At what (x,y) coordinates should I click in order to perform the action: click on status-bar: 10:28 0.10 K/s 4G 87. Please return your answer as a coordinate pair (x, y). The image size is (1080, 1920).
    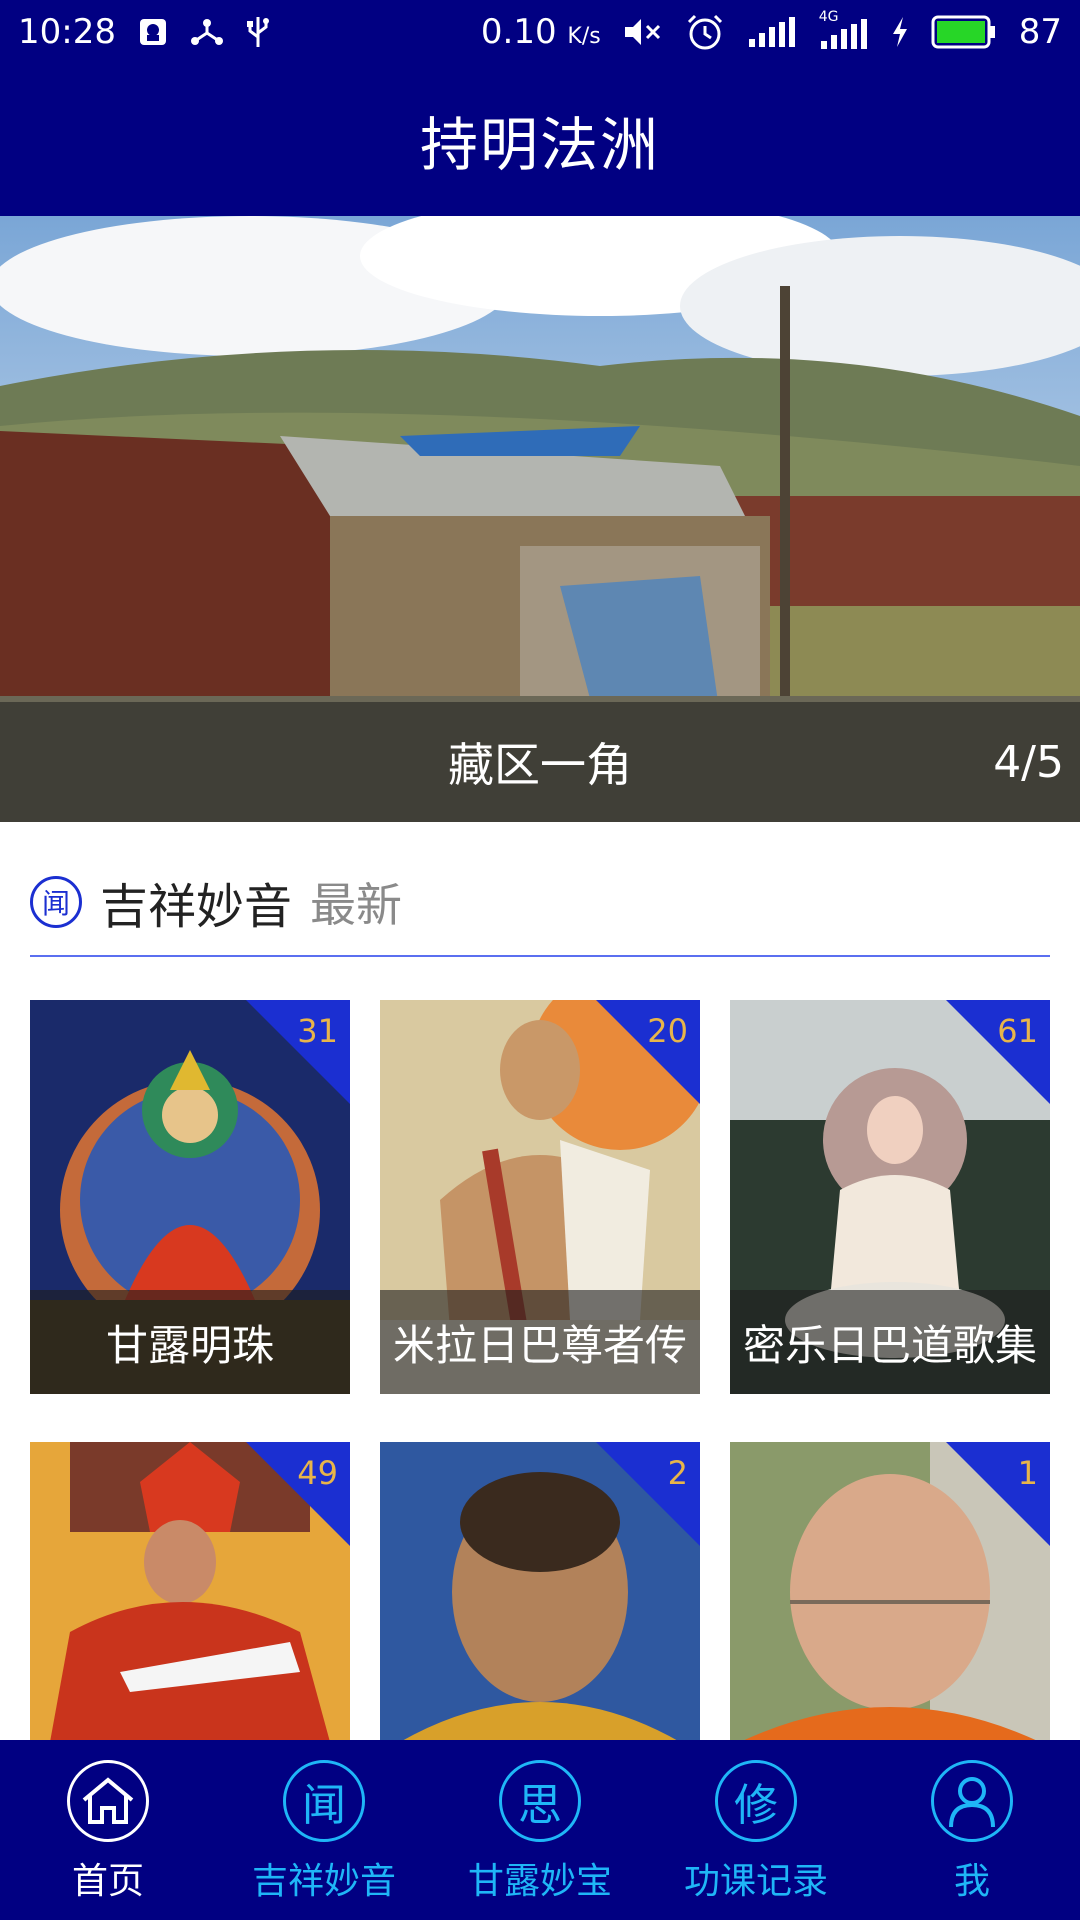
    Looking at the image, I should click on (540, 32).